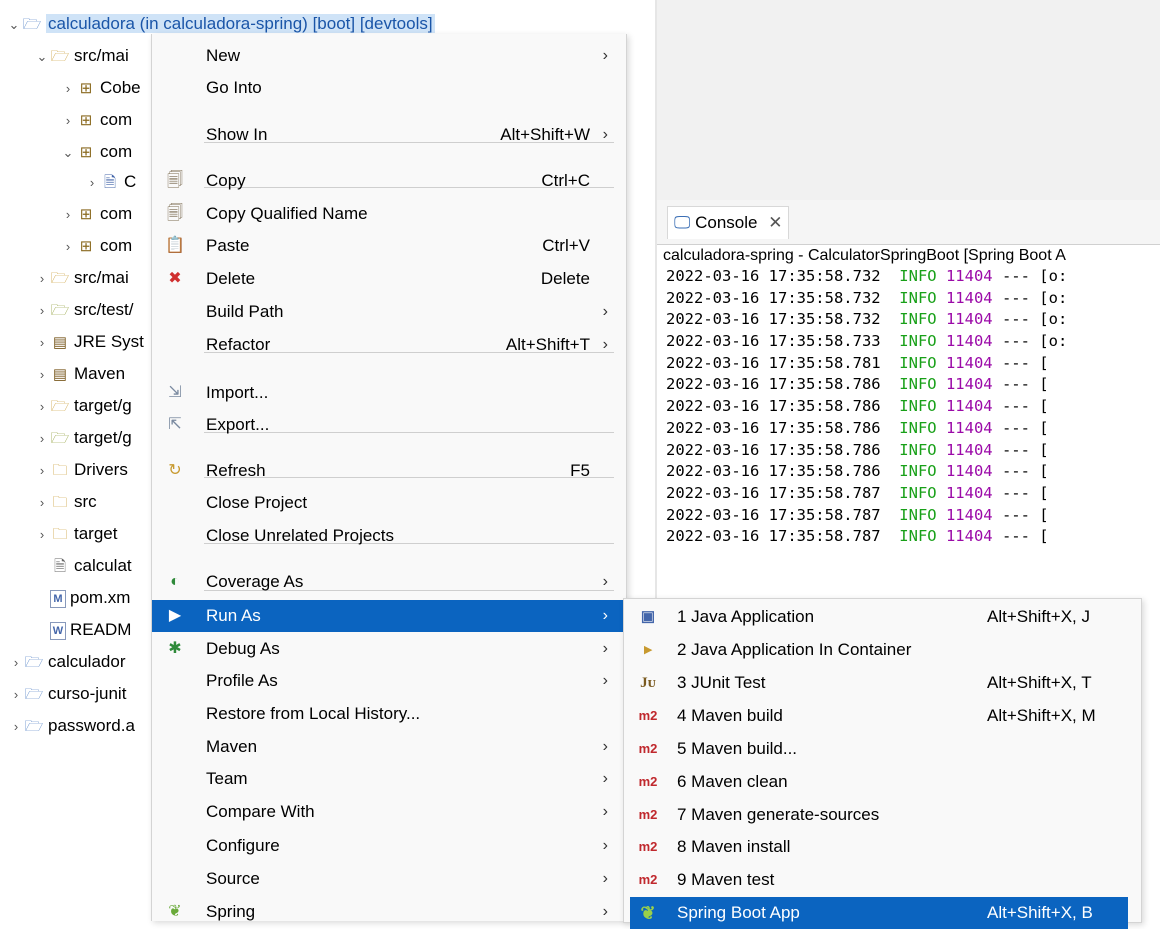 This screenshot has width=1160, height=929. What do you see at coordinates (389, 56) in the screenshot?
I see `menu-item-new: New ›` at bounding box center [389, 56].